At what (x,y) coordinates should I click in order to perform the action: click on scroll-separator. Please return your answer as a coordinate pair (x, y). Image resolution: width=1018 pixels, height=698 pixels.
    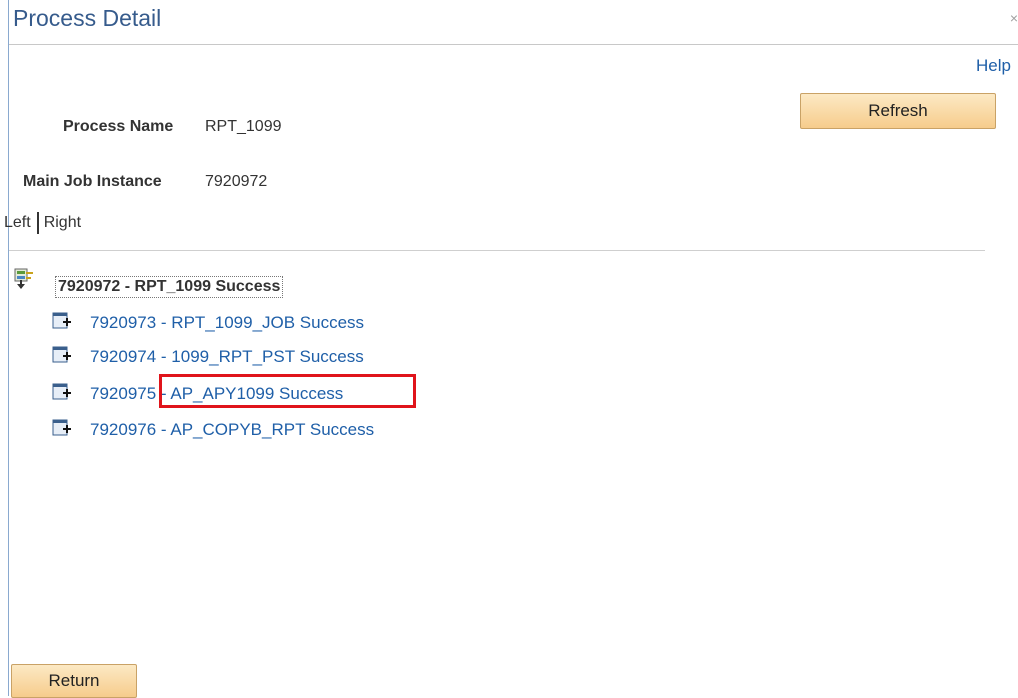
    Looking at the image, I should click on (37, 223).